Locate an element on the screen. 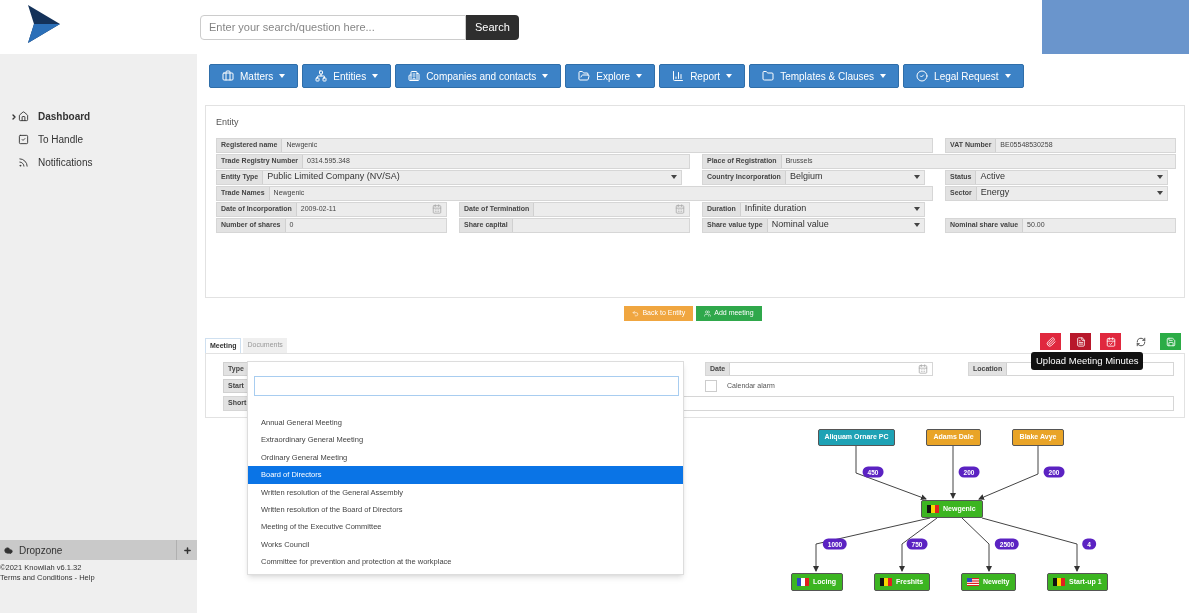 This screenshot has width=1189, height=613. field-value: Infinite duration is located at coordinates (775, 209).